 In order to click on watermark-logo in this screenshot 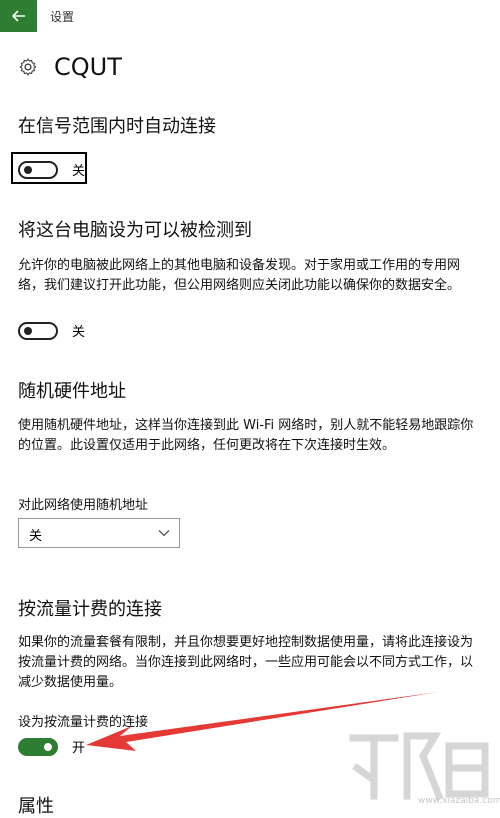, I will do `click(419, 766)`.